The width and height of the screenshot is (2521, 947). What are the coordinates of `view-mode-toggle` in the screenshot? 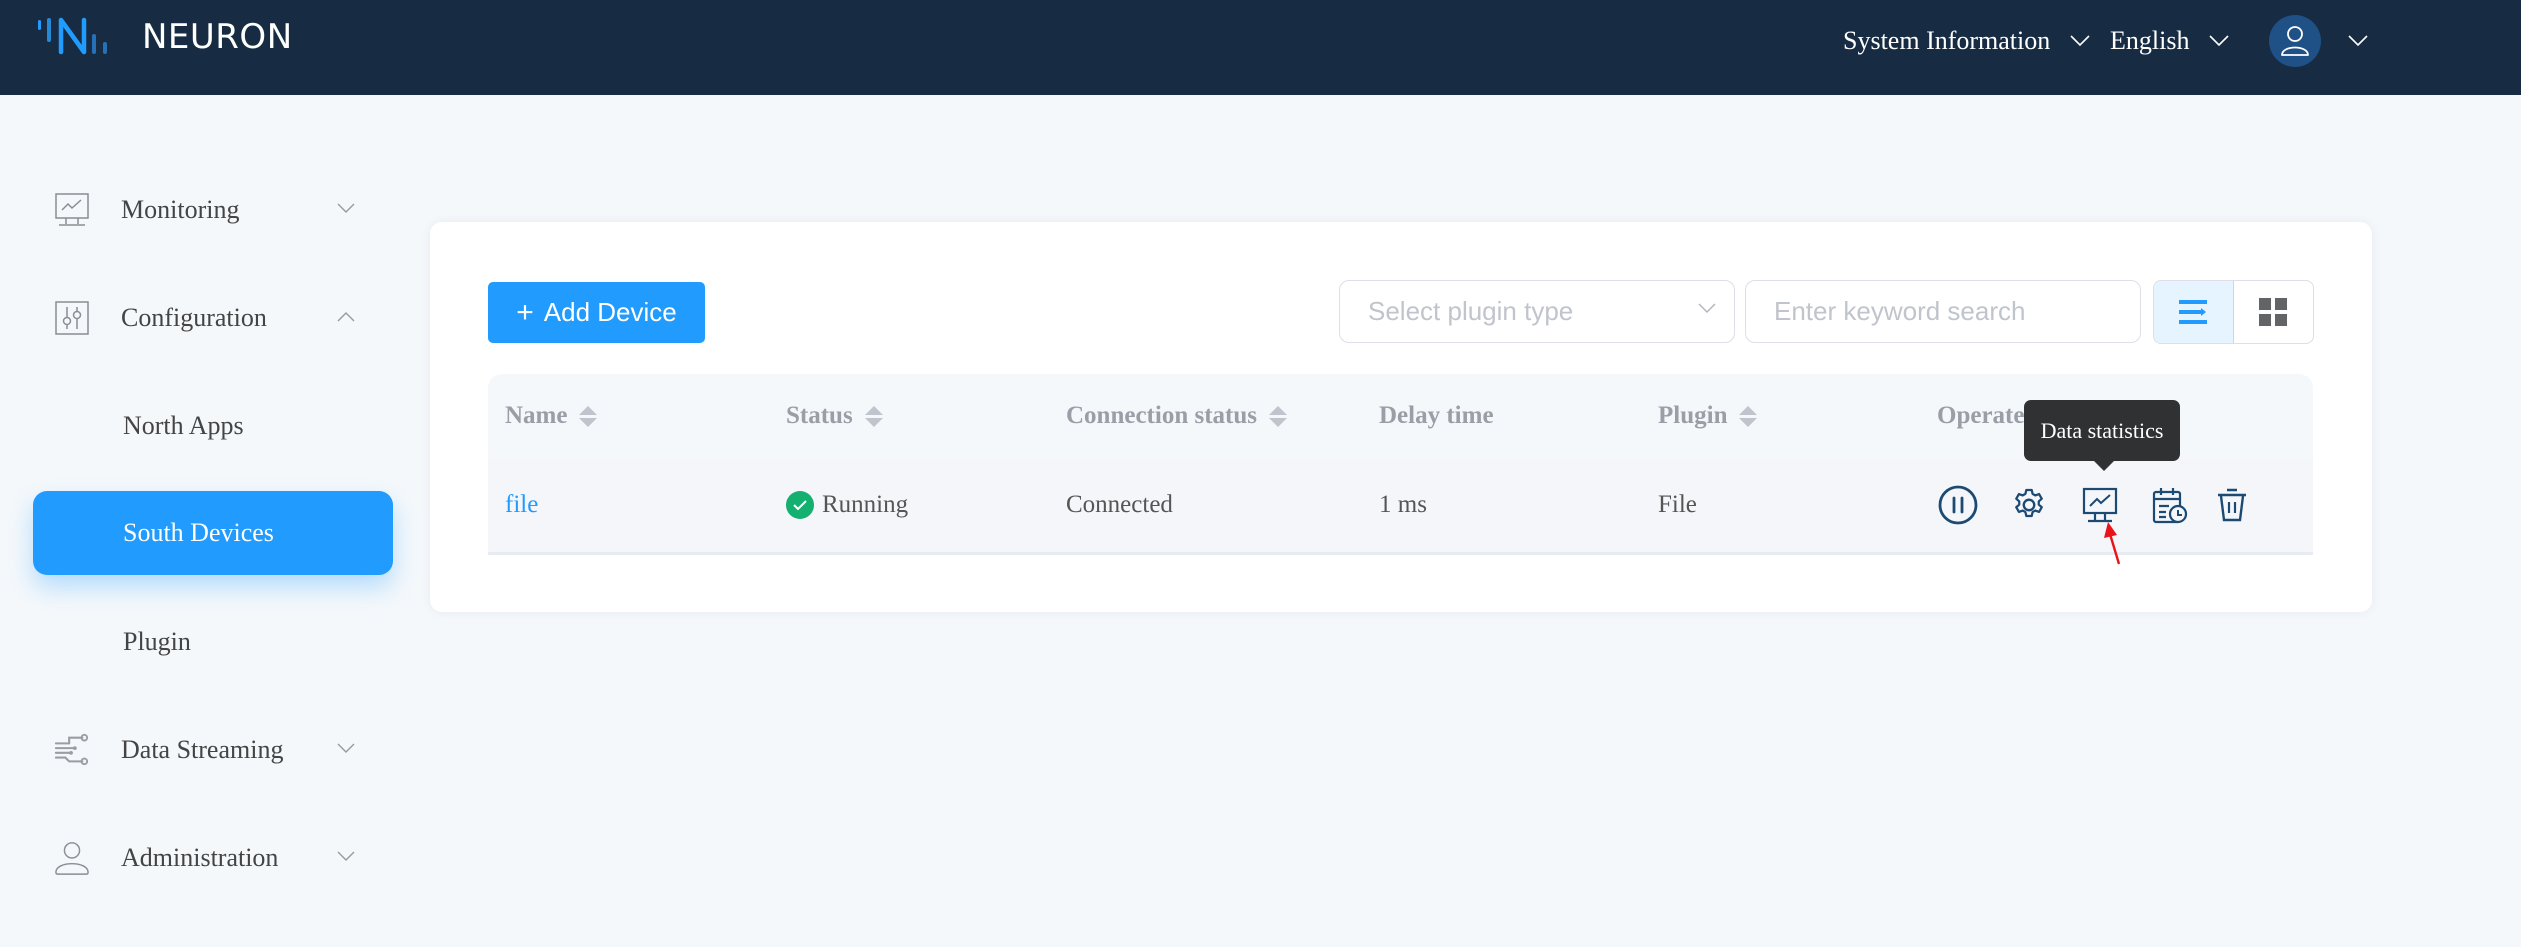 It's located at (2233, 312).